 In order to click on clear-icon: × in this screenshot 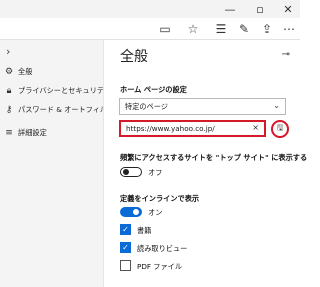, I will do `click(255, 127)`.